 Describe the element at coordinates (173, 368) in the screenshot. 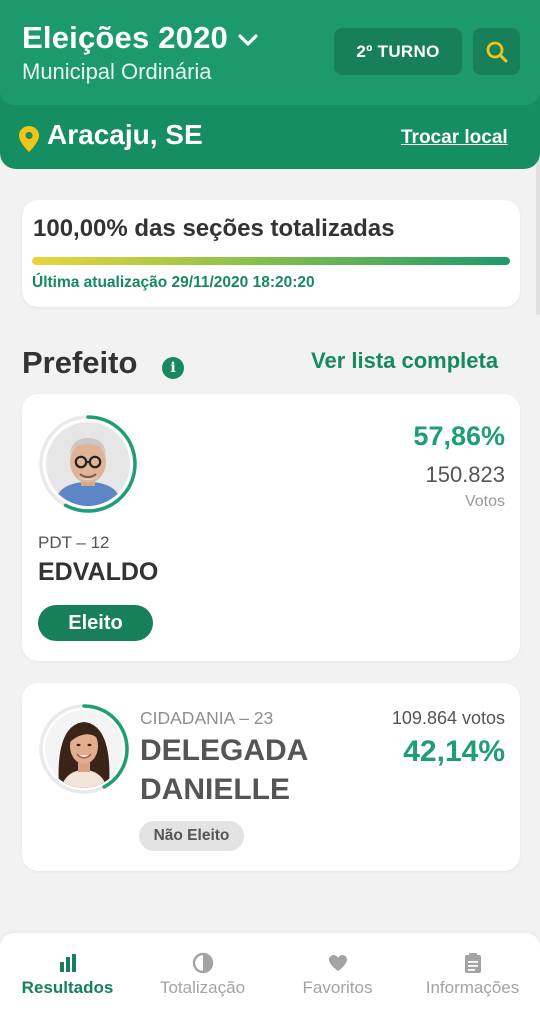

I see `info-icon: i` at that location.